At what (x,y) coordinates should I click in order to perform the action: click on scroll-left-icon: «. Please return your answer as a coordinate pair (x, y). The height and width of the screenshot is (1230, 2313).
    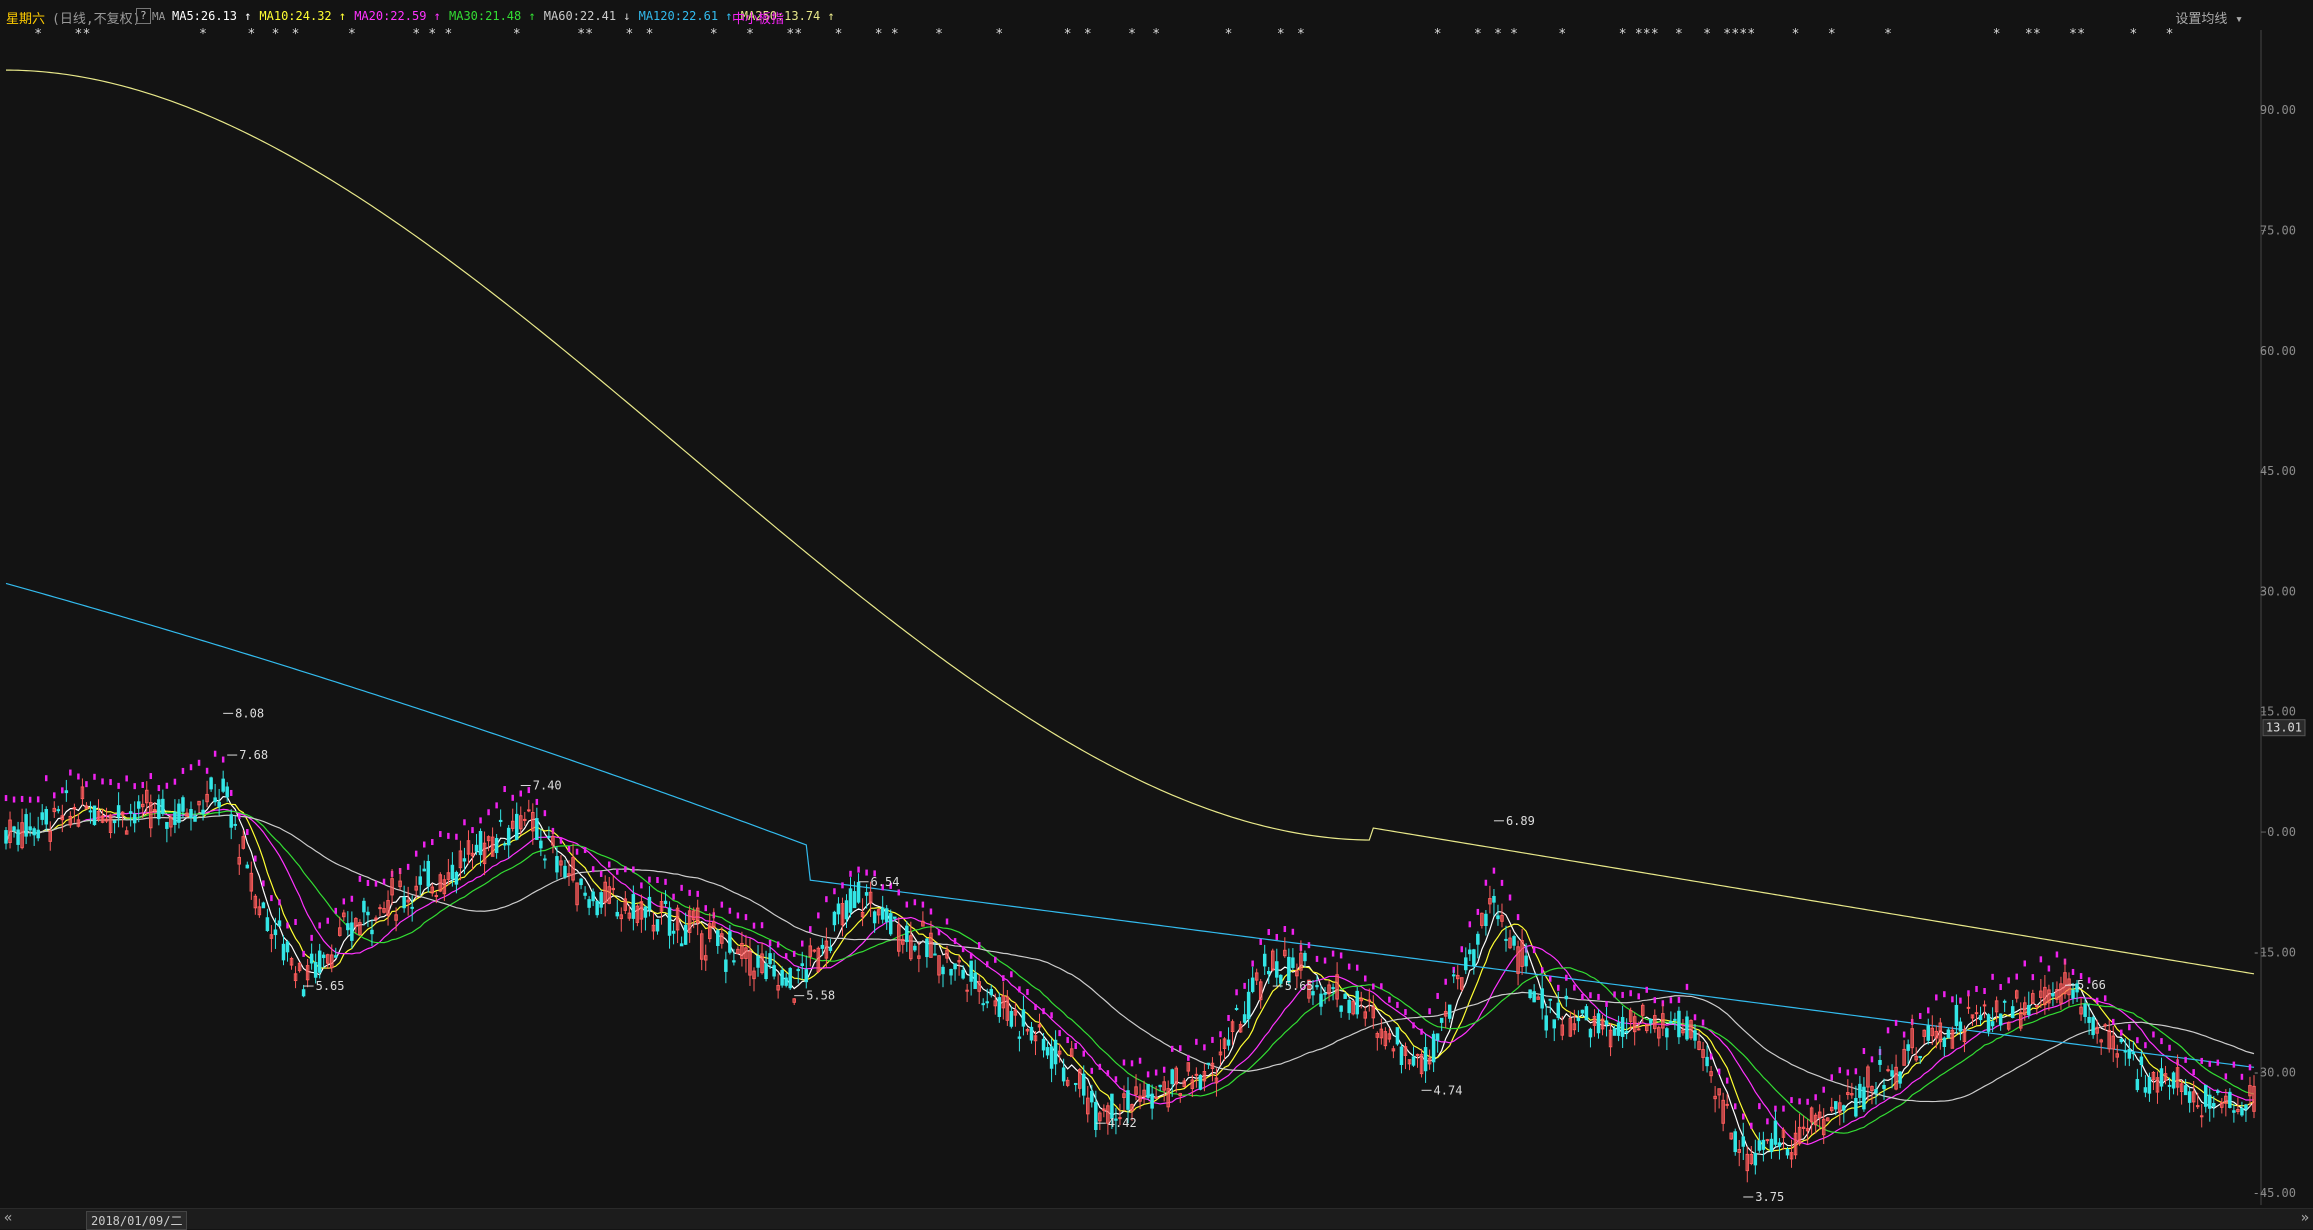
    Looking at the image, I should click on (8, 1218).